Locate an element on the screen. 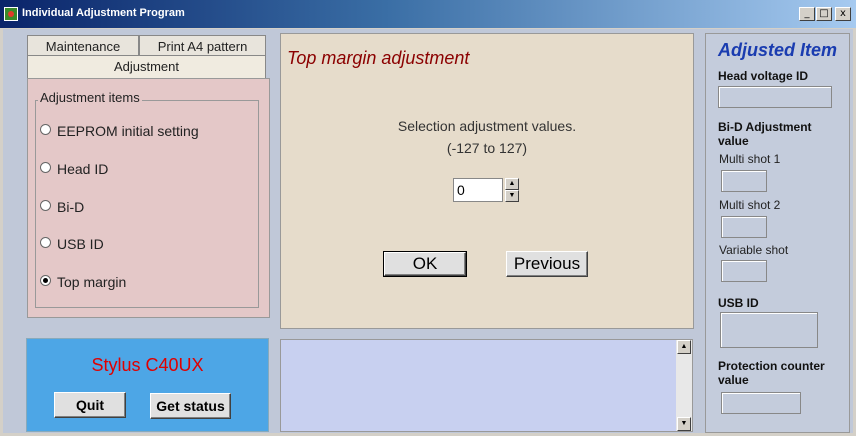  maximize-button: □ is located at coordinates (824, 14).